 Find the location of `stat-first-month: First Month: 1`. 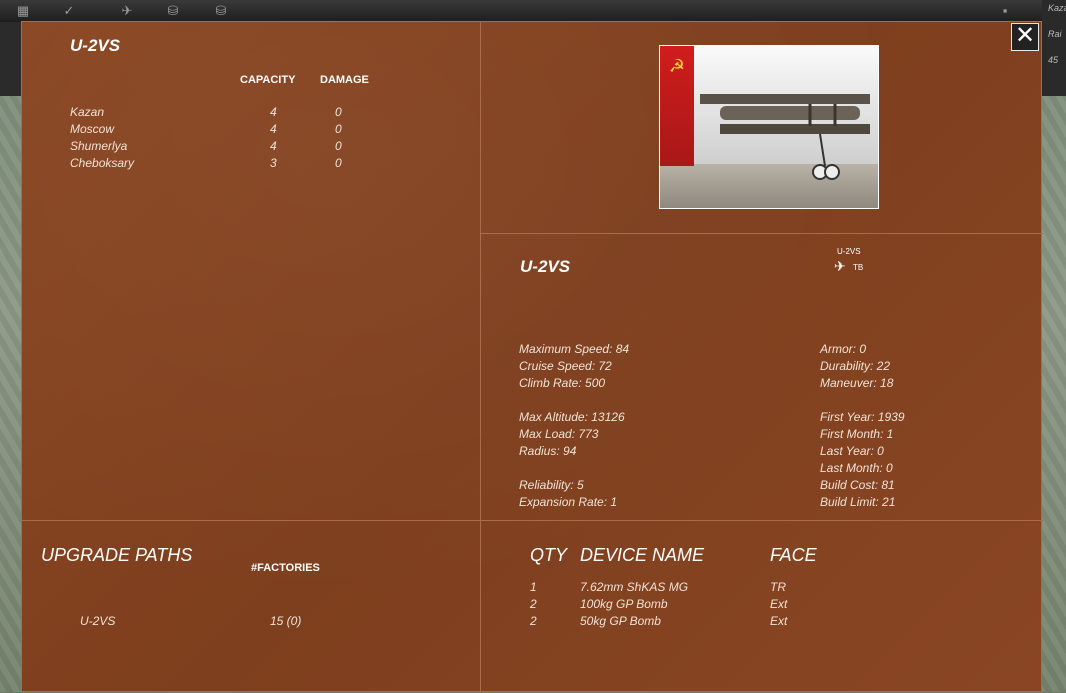

stat-first-month: First Month: 1 is located at coordinates (857, 434).